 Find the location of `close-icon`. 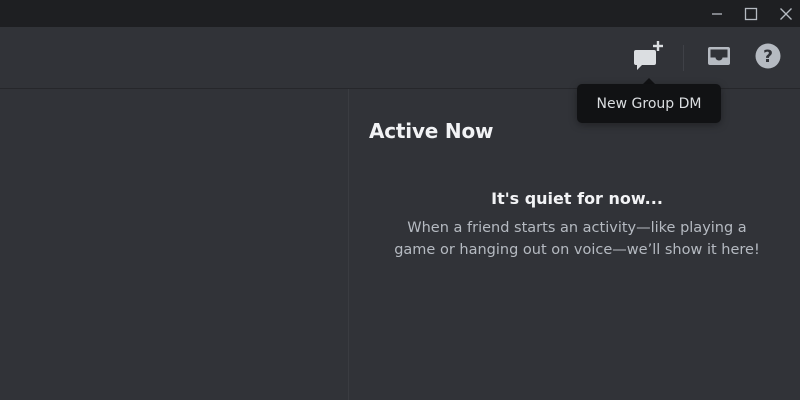

close-icon is located at coordinates (786, 14).